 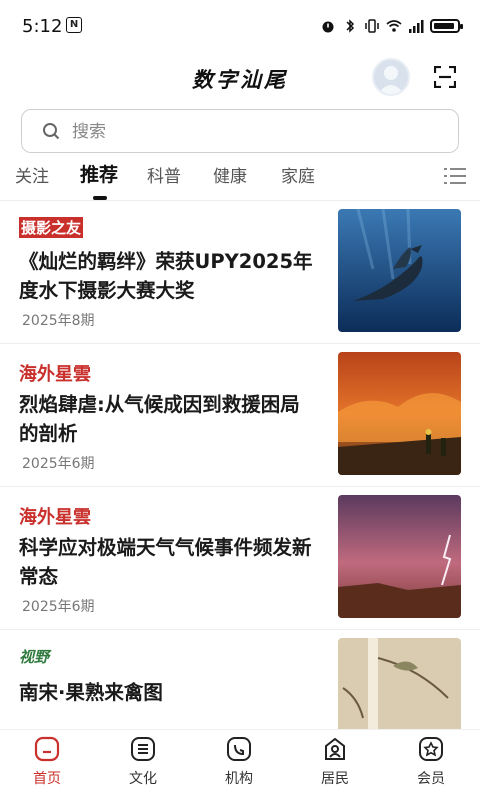 What do you see at coordinates (431, 749) in the screenshot?
I see `member-icon` at bounding box center [431, 749].